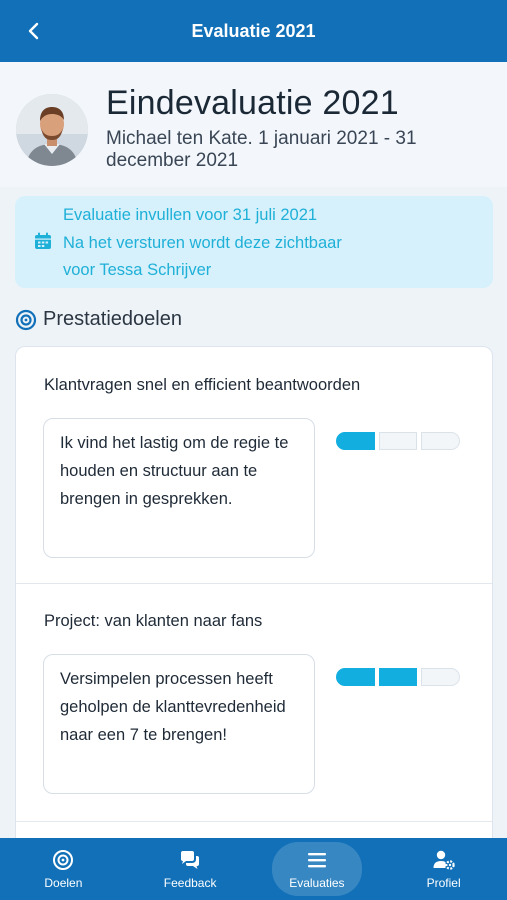 This screenshot has width=507, height=900. I want to click on divider, so click(254, 821).